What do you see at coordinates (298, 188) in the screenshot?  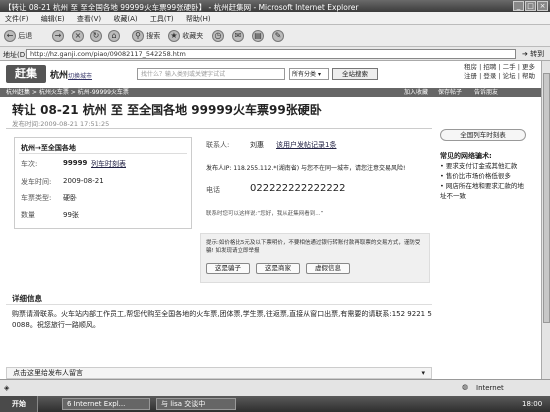 I see `phone-number: 022222222222222` at bounding box center [298, 188].